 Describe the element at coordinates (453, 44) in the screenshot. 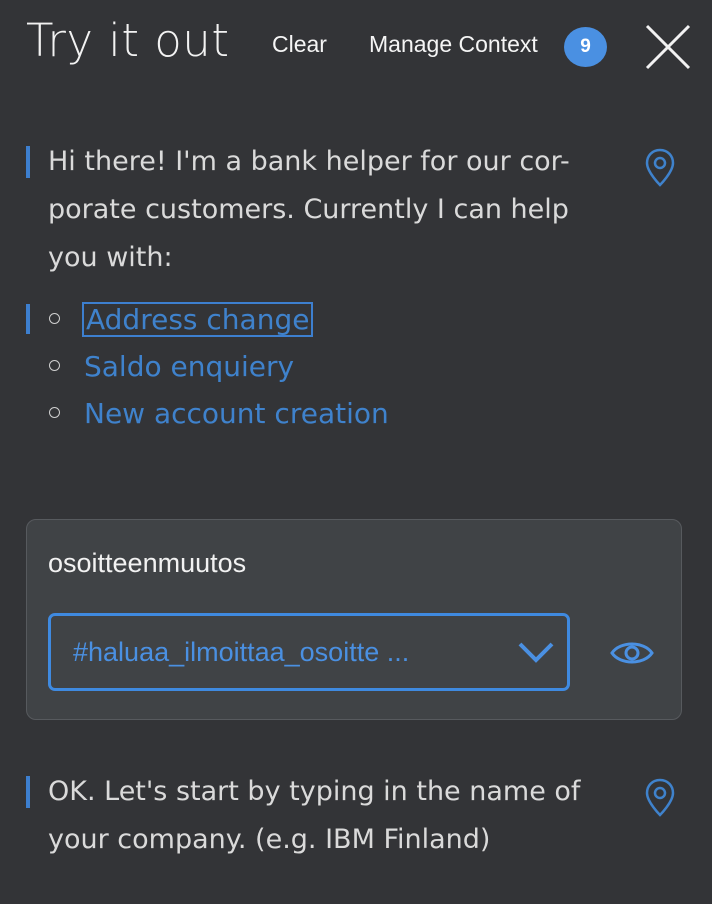

I see `manage-context-button: Manage Context` at that location.